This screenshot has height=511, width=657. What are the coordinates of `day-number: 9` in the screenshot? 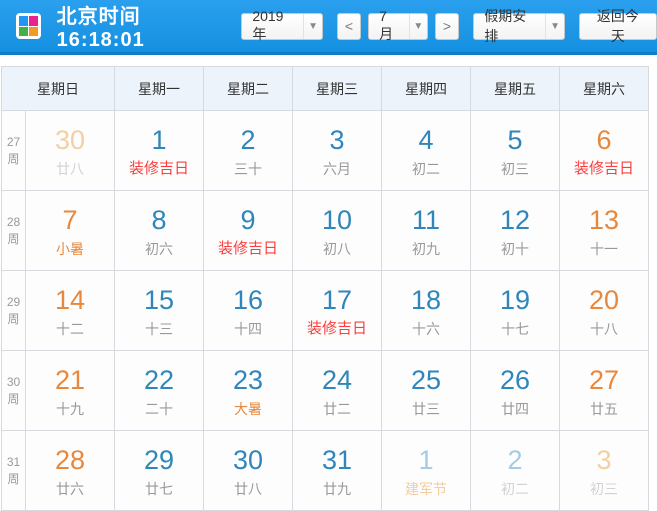 It's located at (248, 220).